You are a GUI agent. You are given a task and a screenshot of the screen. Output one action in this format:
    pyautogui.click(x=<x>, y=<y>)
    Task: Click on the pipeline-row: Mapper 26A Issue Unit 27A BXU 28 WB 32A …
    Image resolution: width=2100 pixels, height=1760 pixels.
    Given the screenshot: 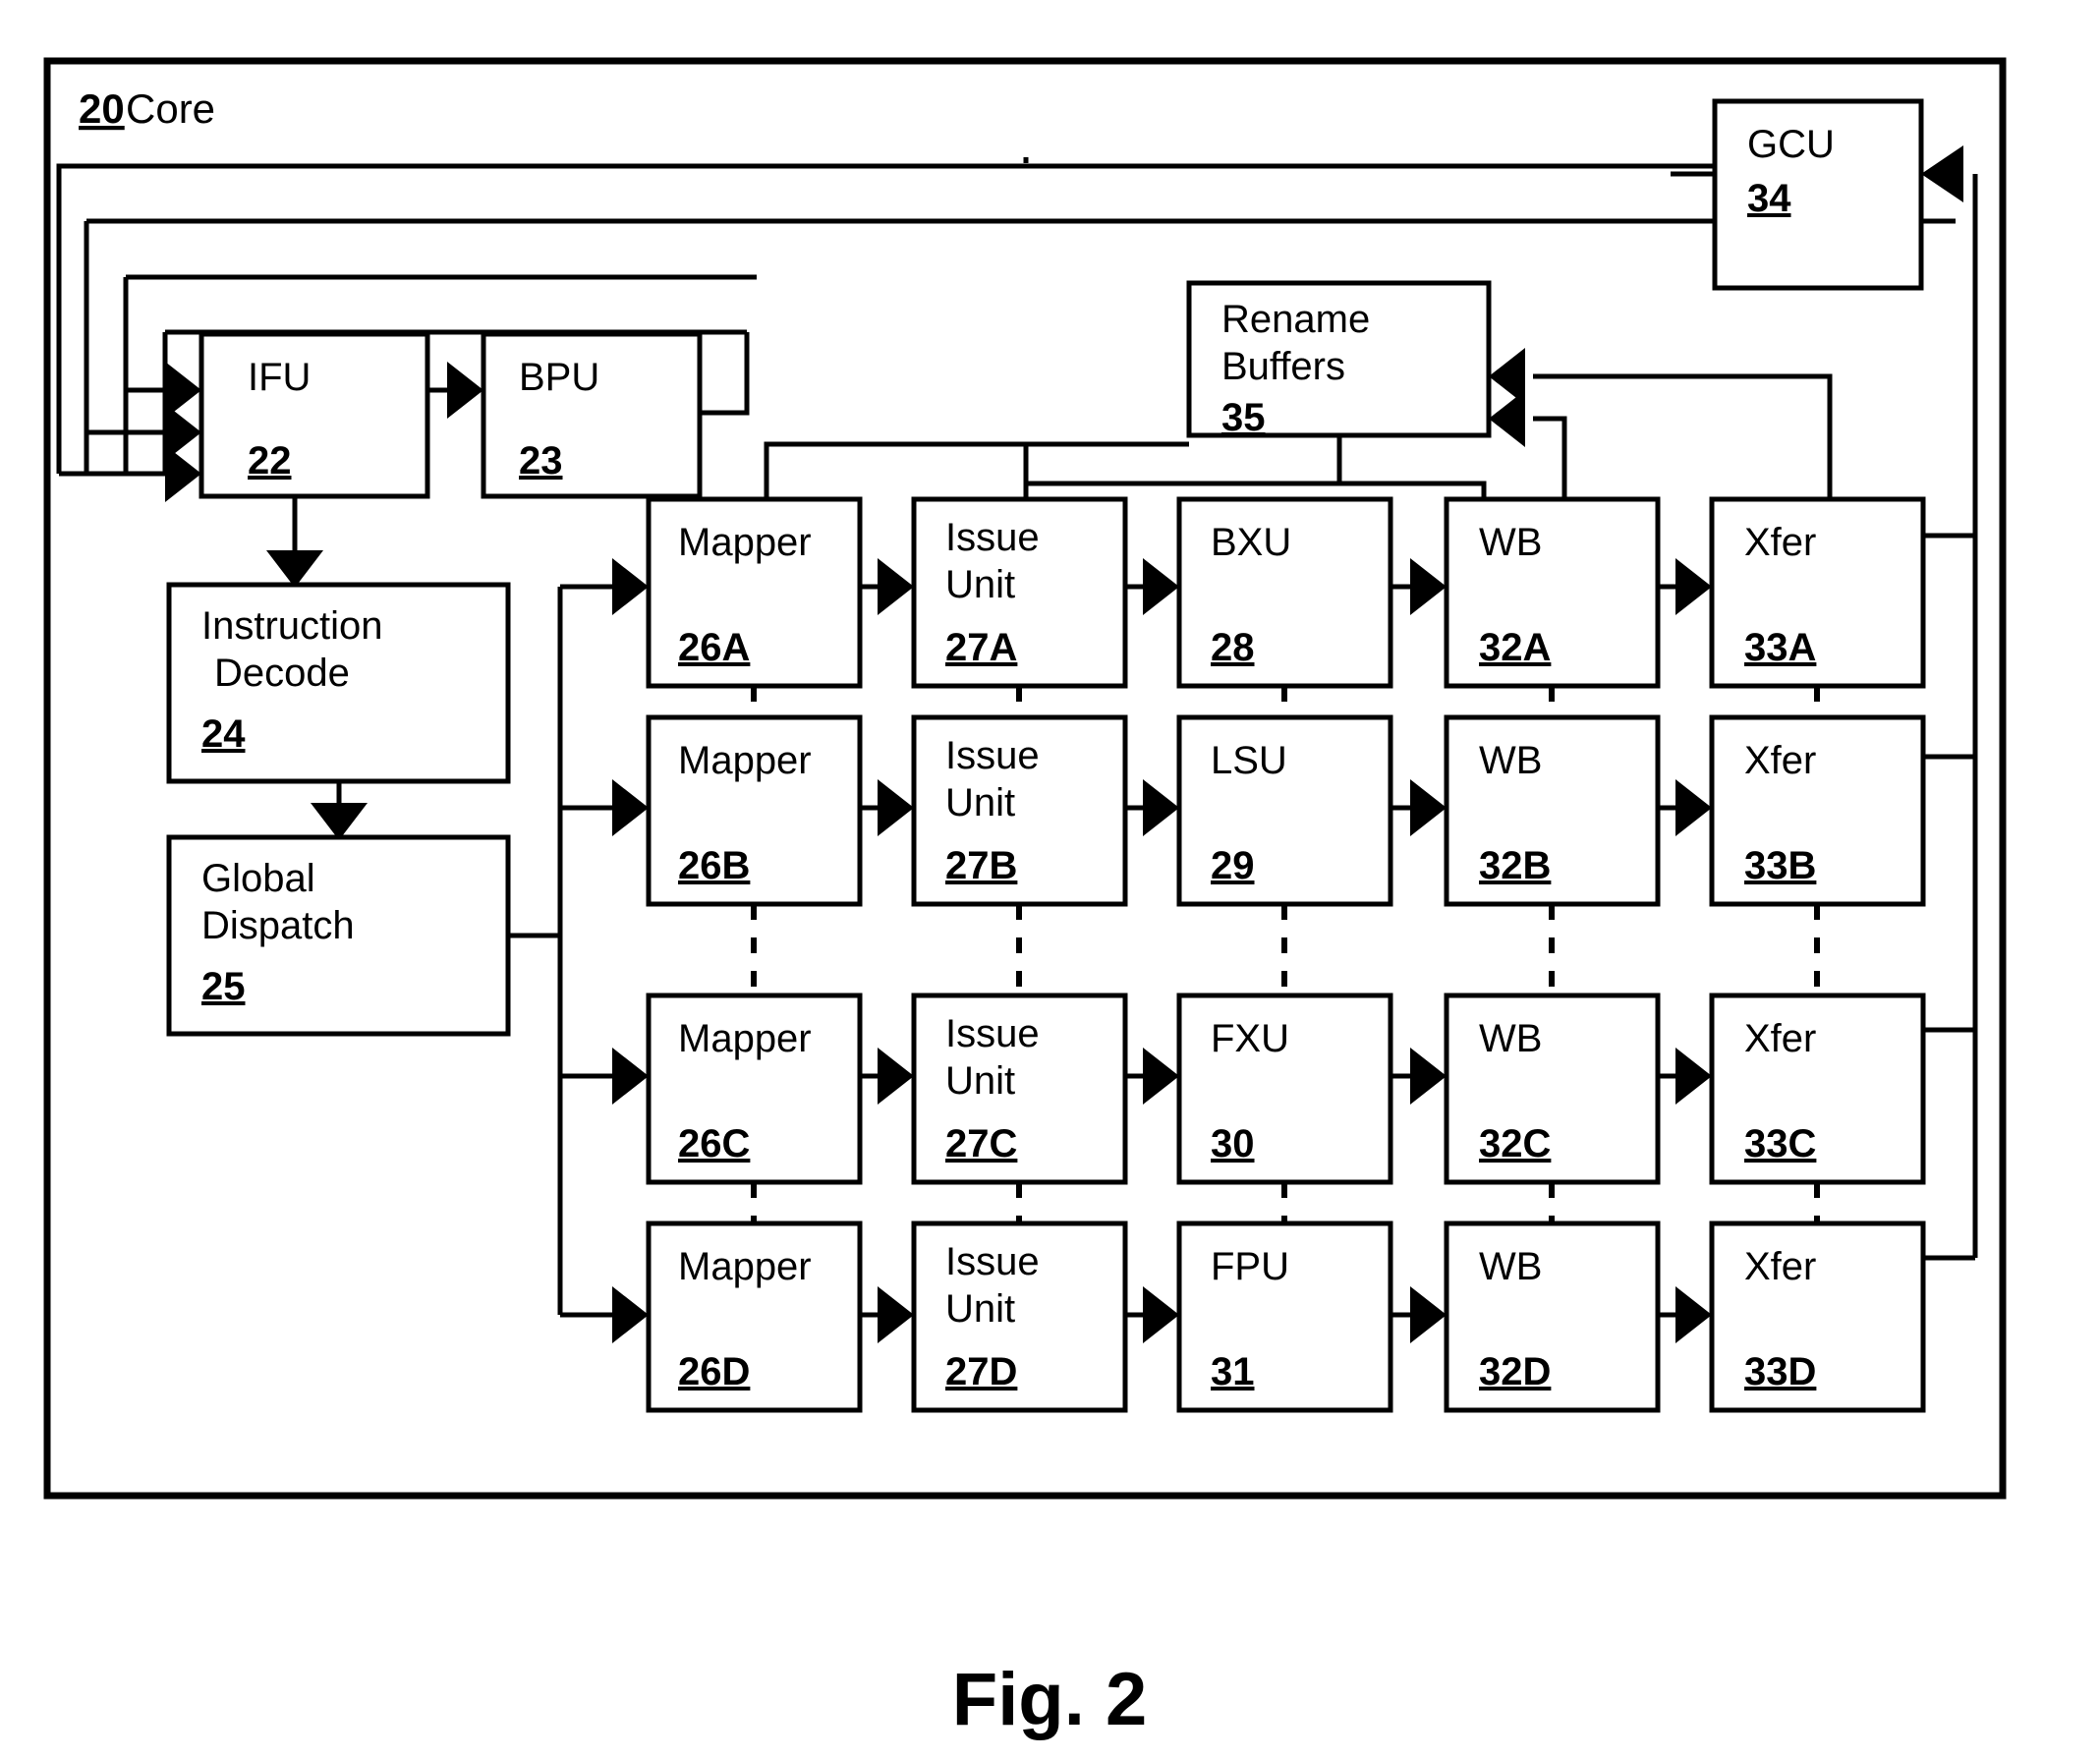 What is the action you would take?
    pyautogui.click(x=1286, y=592)
    